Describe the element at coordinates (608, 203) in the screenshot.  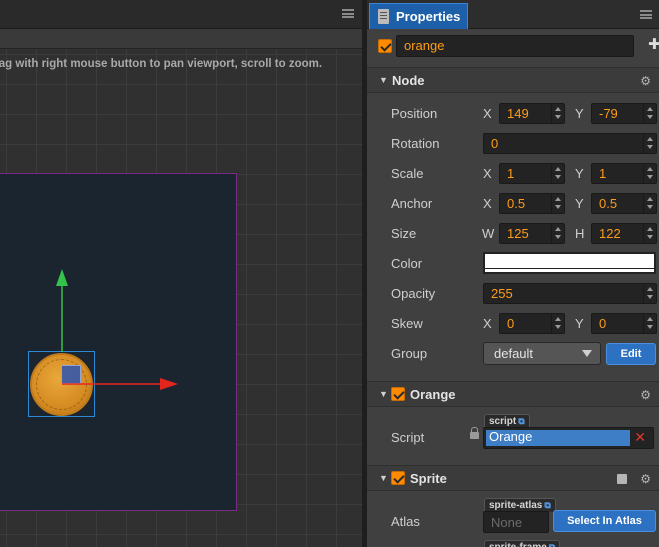
I see `anchor-y-value: 0.5` at that location.